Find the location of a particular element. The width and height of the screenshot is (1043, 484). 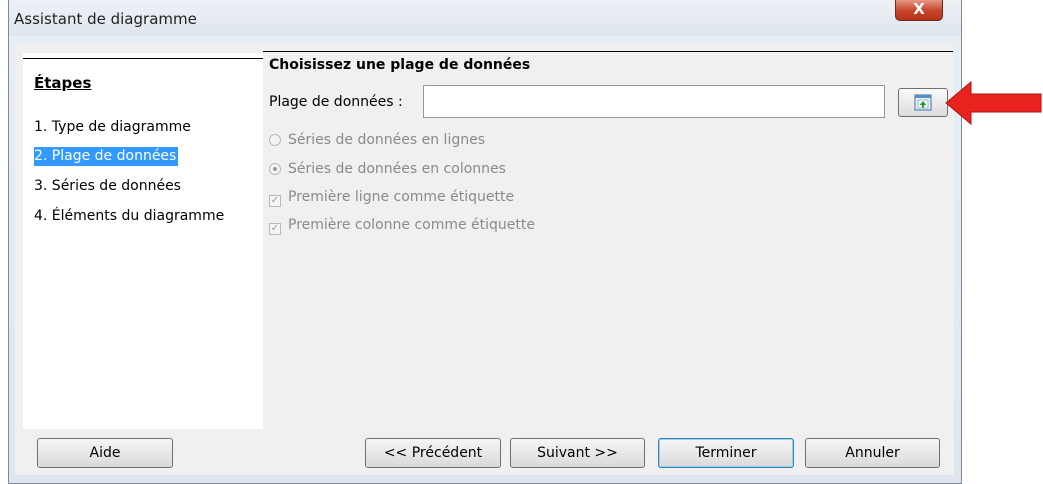

series-in-rows-option: Séries de données en lignes is located at coordinates (377, 140).